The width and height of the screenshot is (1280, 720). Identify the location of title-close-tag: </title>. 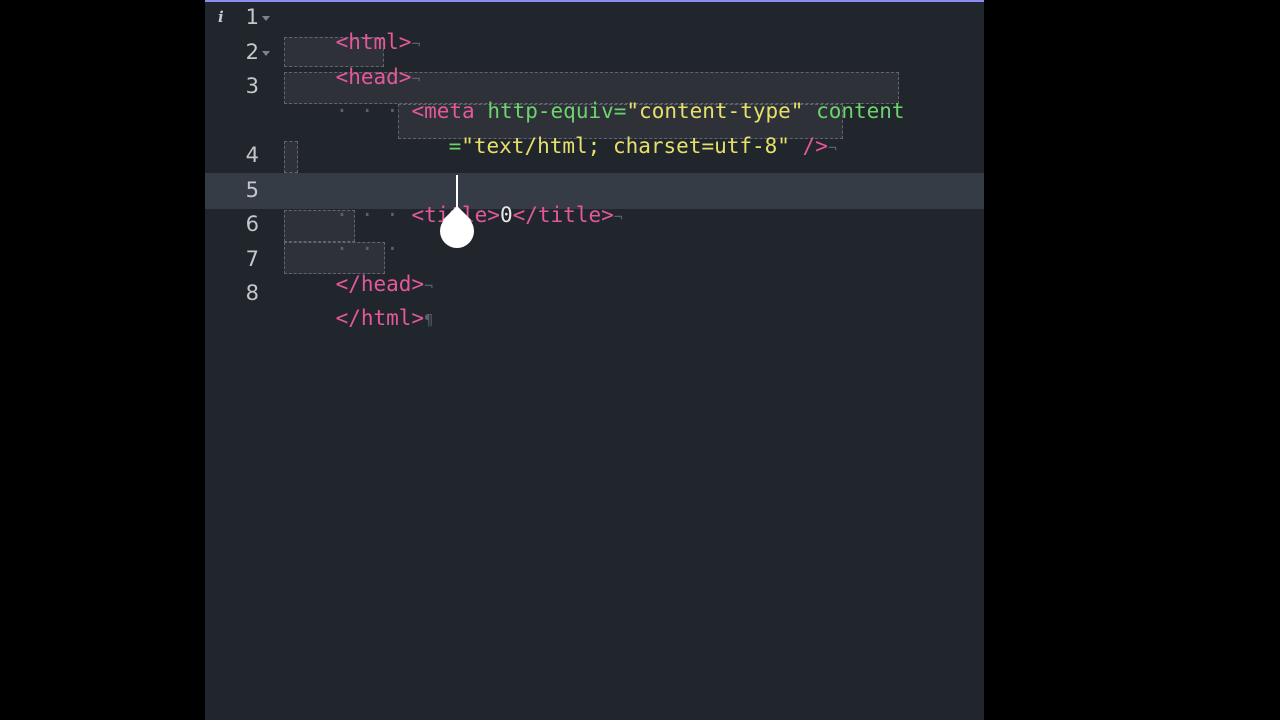
(563, 215).